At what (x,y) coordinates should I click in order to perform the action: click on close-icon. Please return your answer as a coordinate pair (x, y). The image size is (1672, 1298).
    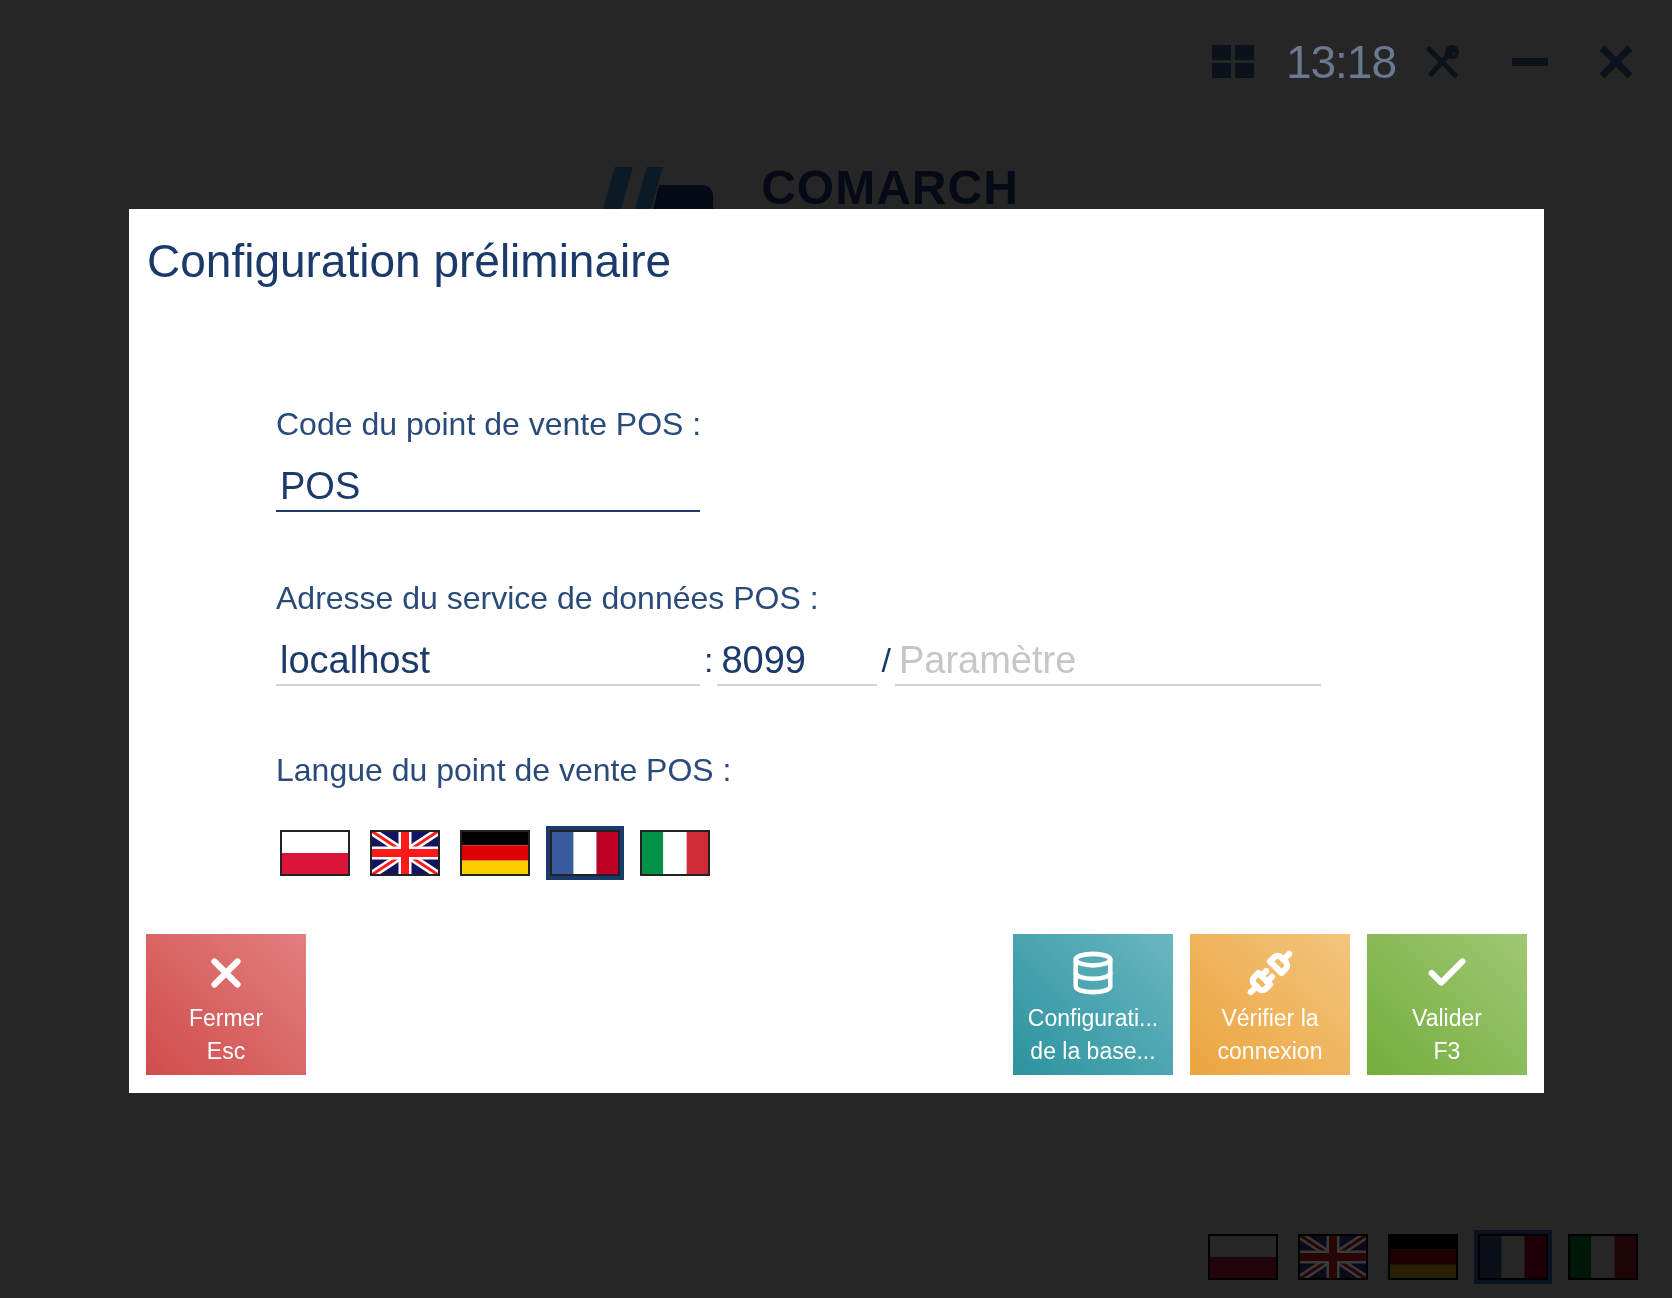
    Looking at the image, I should click on (1616, 62).